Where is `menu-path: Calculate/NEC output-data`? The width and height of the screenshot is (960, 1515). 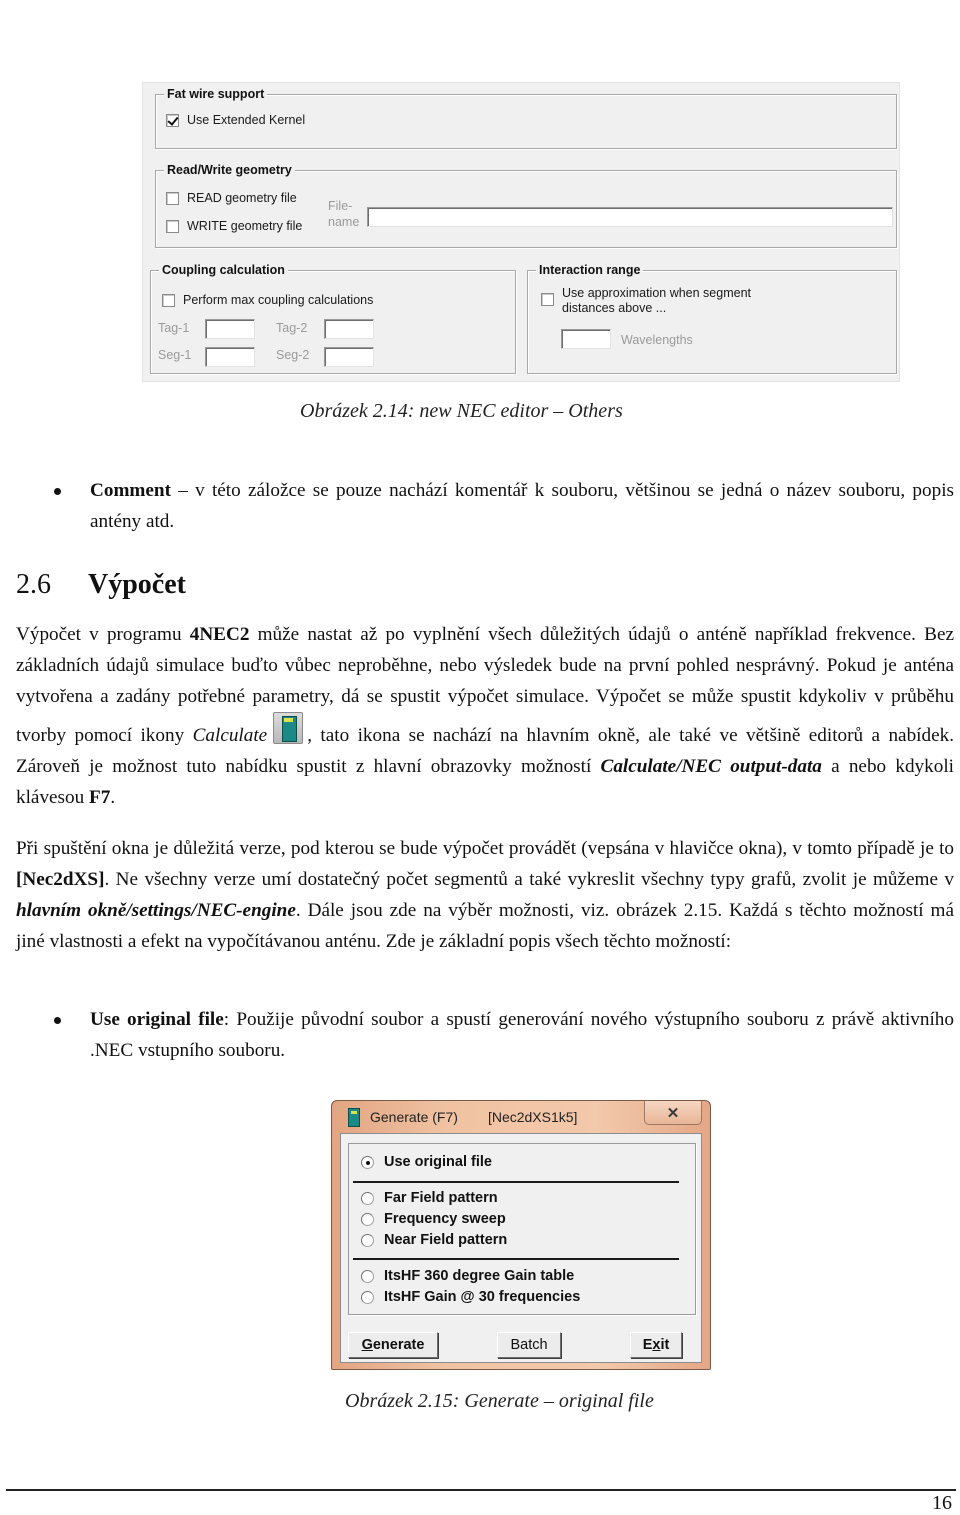 menu-path: Calculate/NEC output-data is located at coordinates (711, 766).